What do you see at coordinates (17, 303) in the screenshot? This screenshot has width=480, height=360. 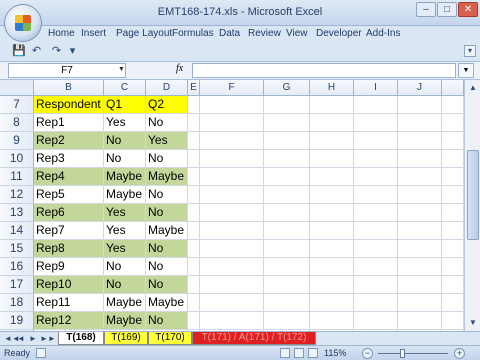 I see `row-header: 18` at bounding box center [17, 303].